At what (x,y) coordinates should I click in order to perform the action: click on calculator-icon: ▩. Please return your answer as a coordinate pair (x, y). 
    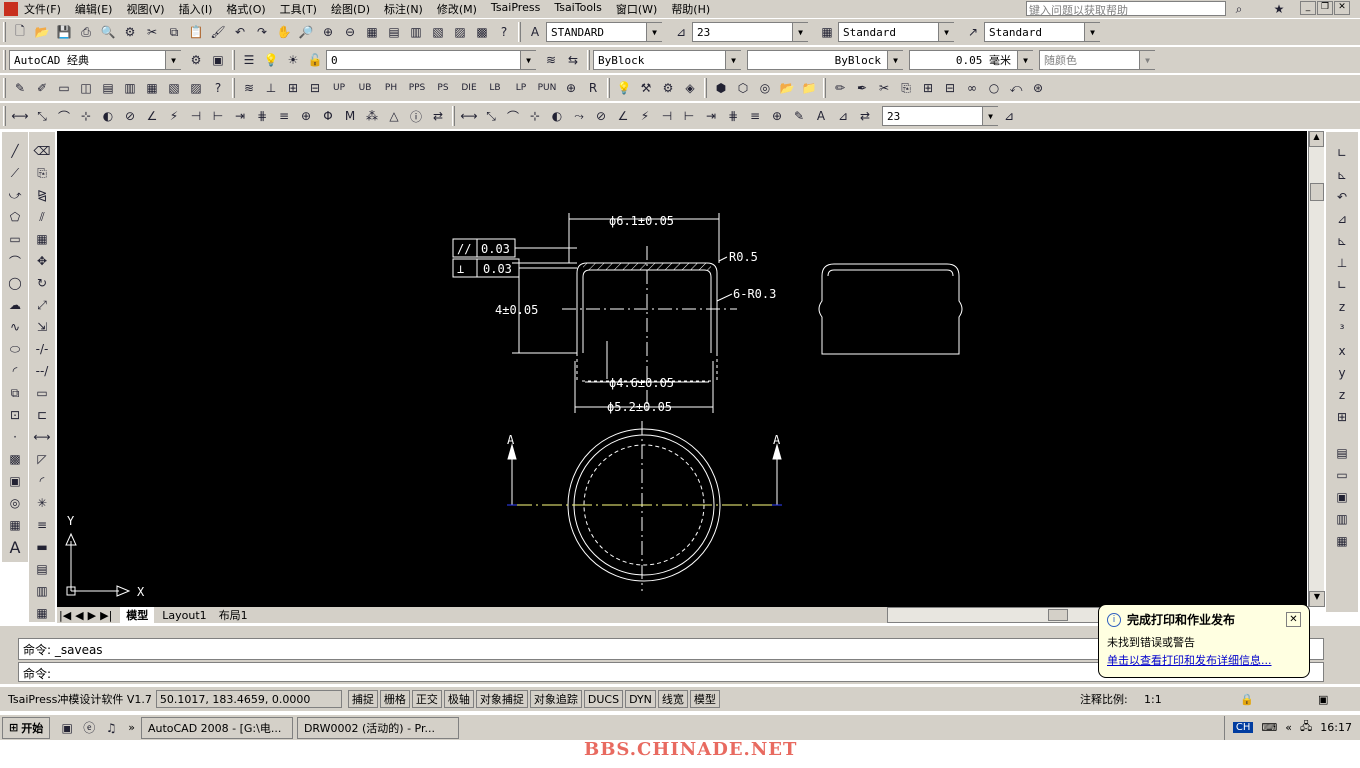
    Looking at the image, I should click on (482, 32).